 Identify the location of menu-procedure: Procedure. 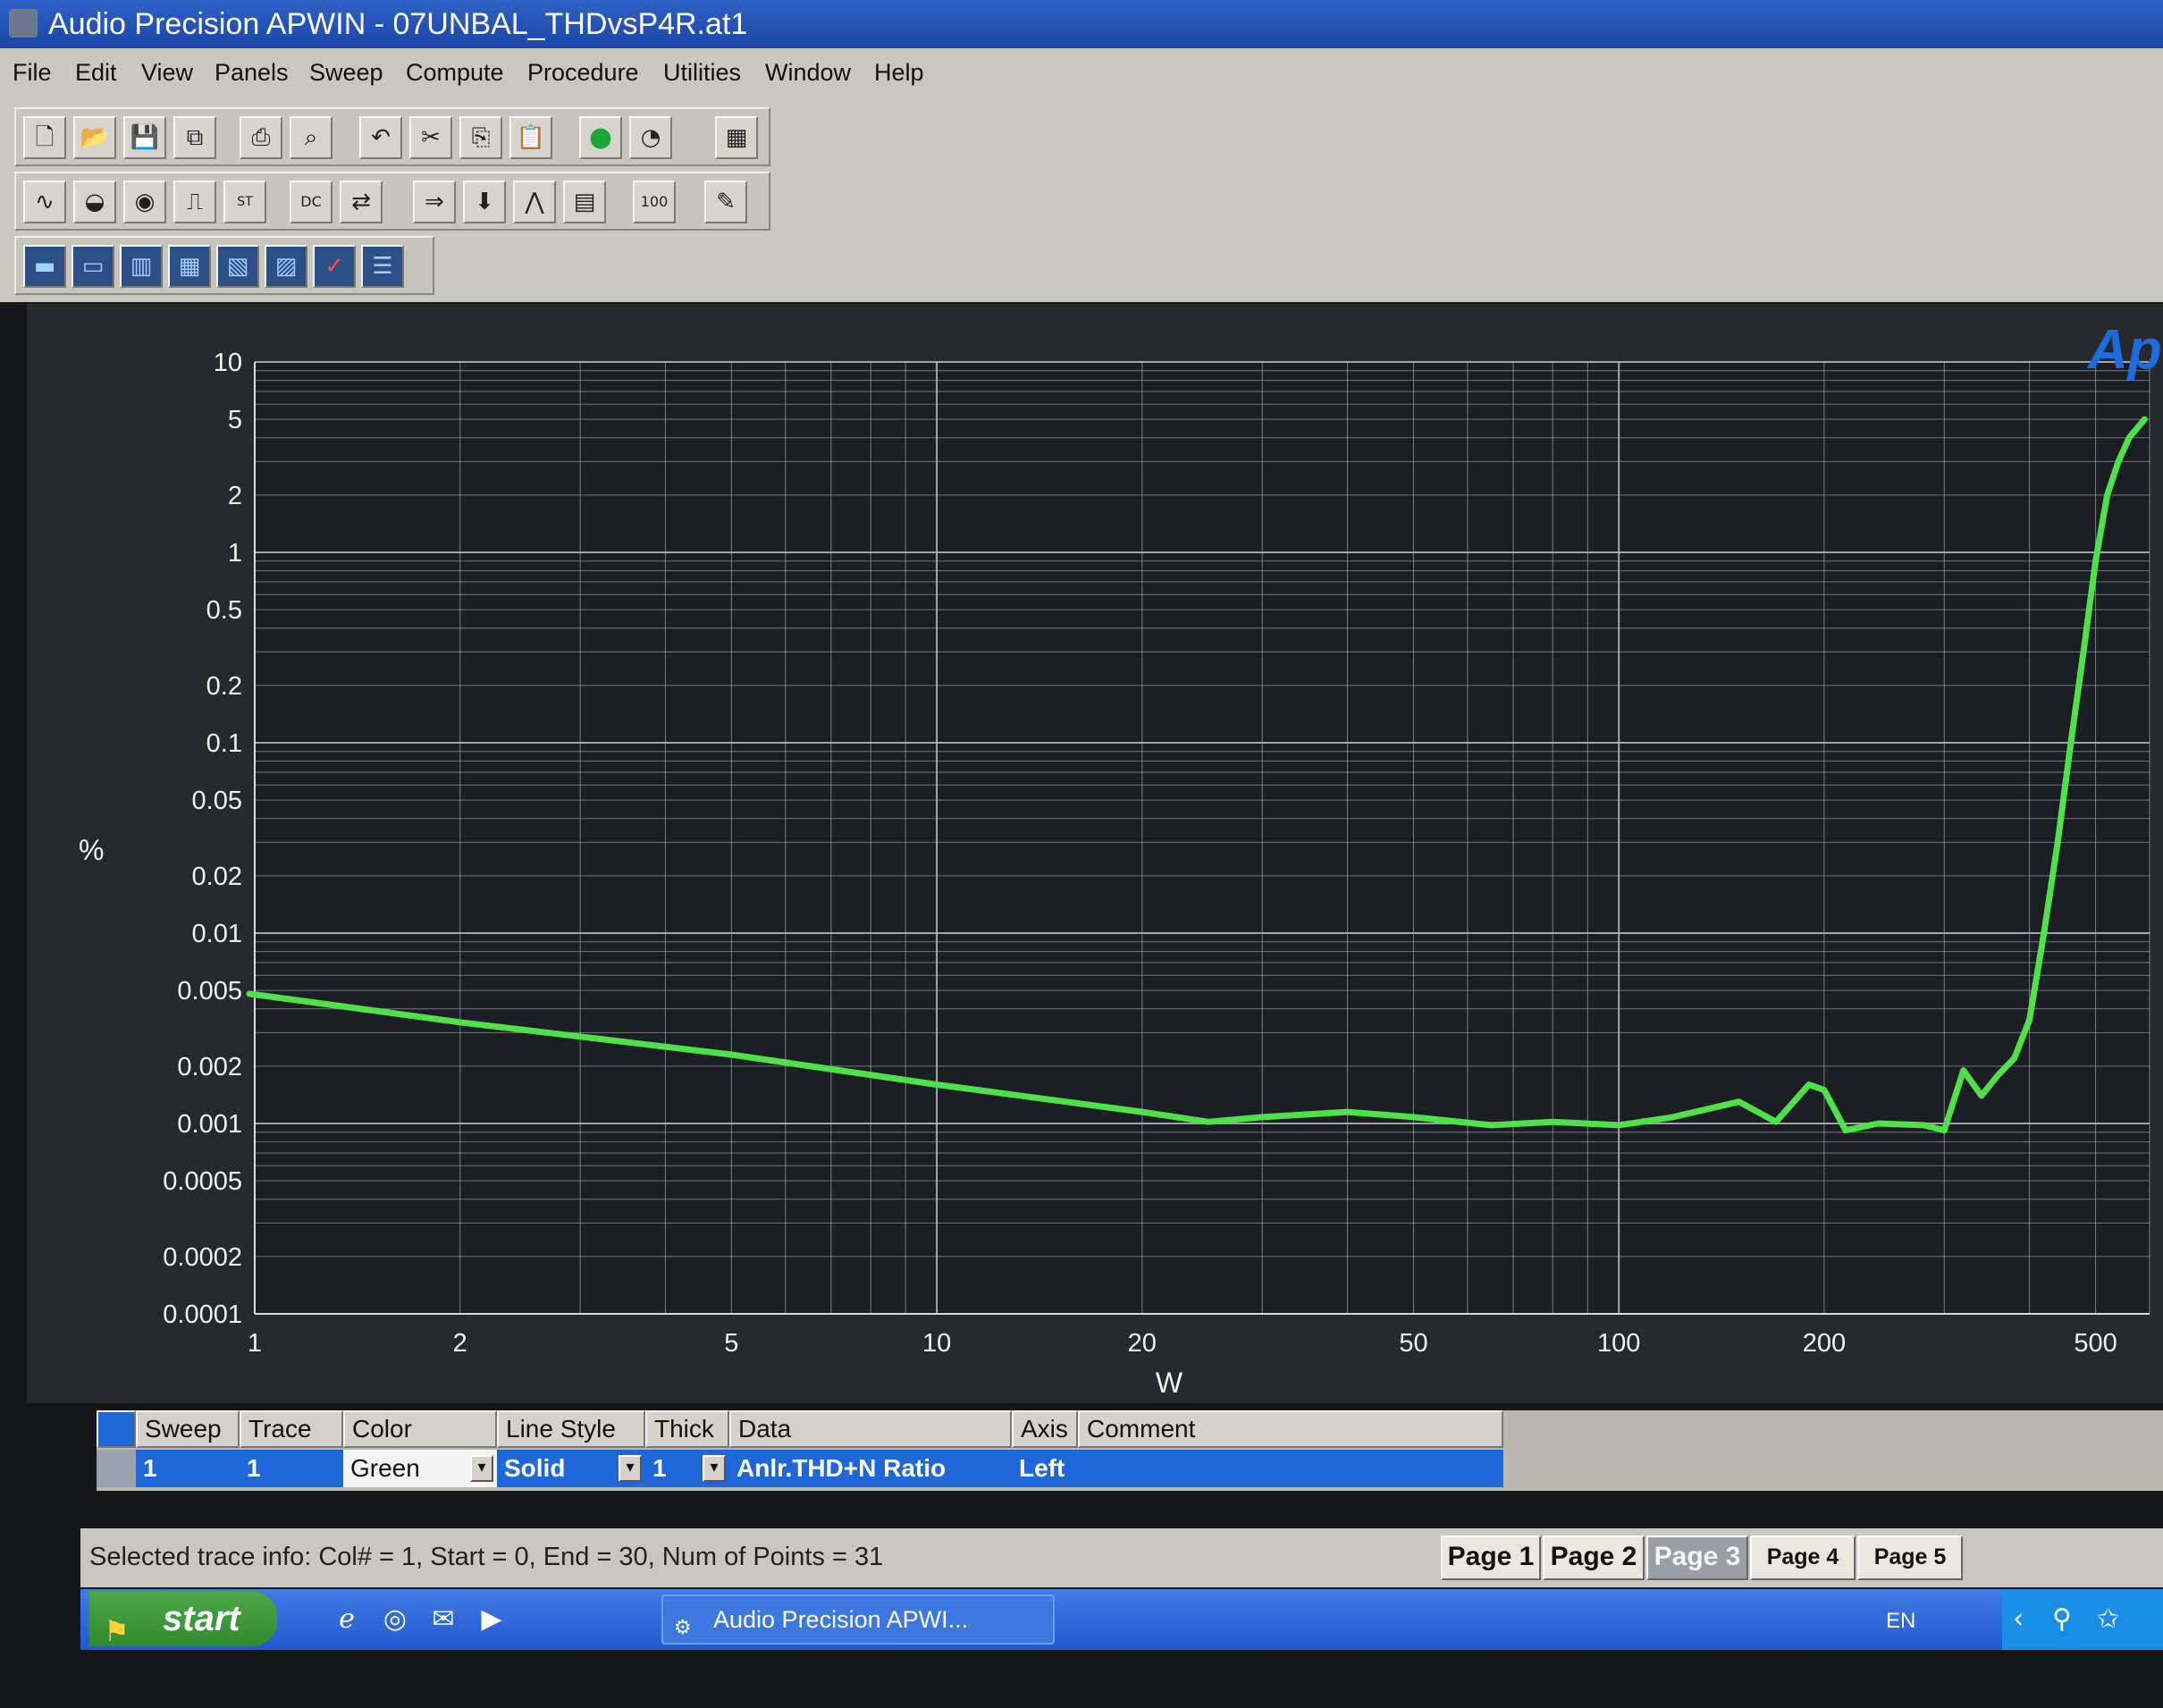
(583, 73).